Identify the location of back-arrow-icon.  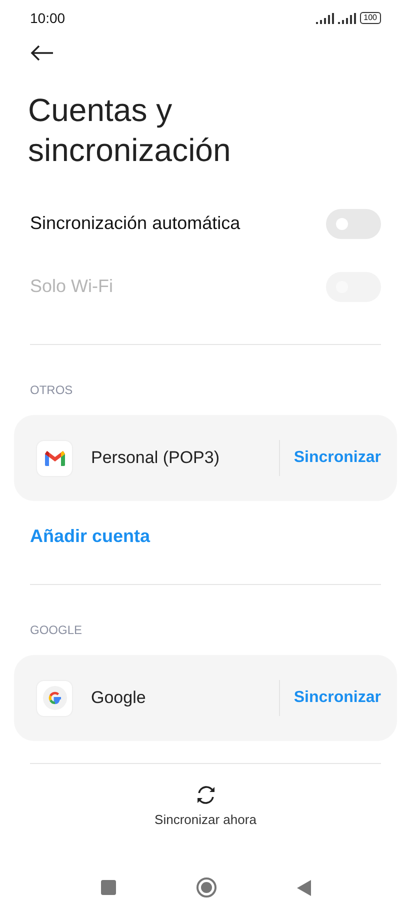
(42, 53).